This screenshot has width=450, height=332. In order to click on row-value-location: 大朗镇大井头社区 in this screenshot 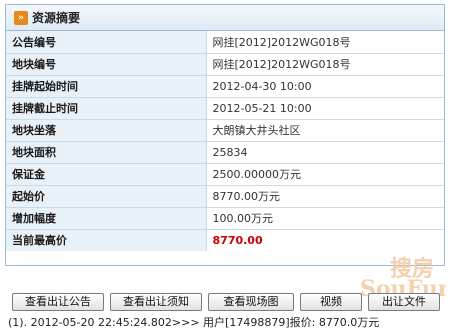, I will do `click(325, 130)`.